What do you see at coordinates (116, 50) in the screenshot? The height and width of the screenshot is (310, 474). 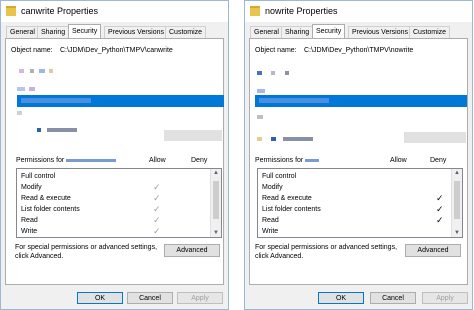 I see `object-path: C:\JDM\Dev_Python\TMPV\canwrite` at bounding box center [116, 50].